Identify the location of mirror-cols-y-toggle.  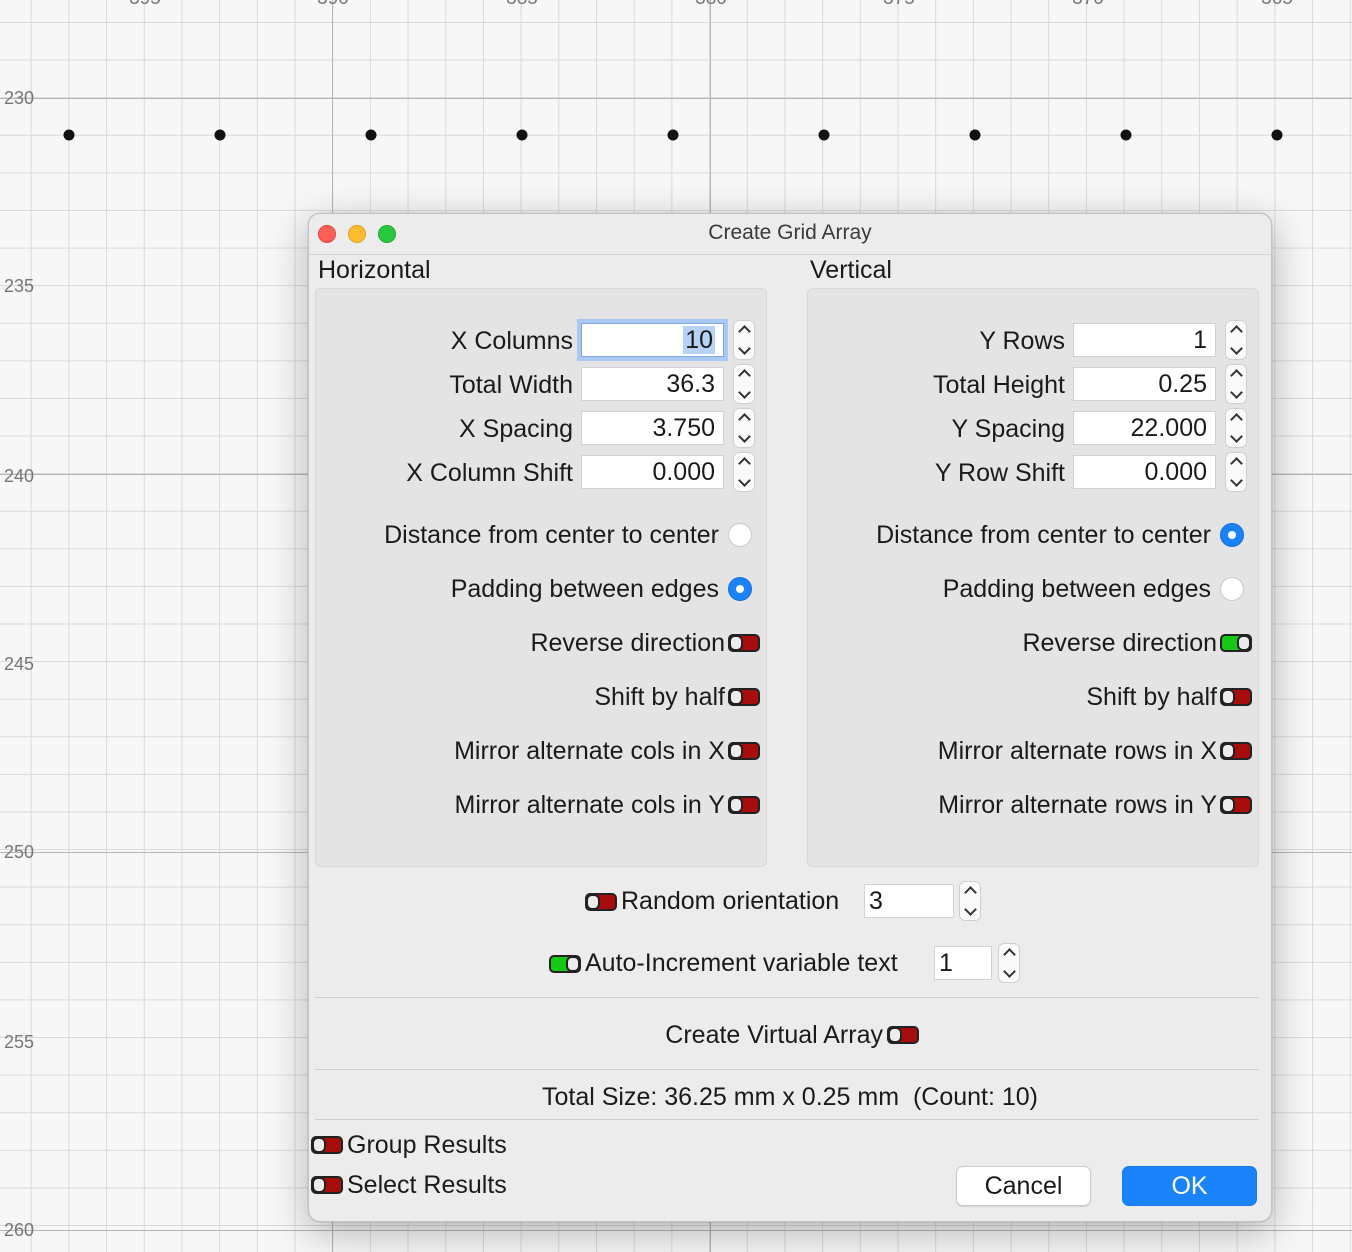
(744, 805).